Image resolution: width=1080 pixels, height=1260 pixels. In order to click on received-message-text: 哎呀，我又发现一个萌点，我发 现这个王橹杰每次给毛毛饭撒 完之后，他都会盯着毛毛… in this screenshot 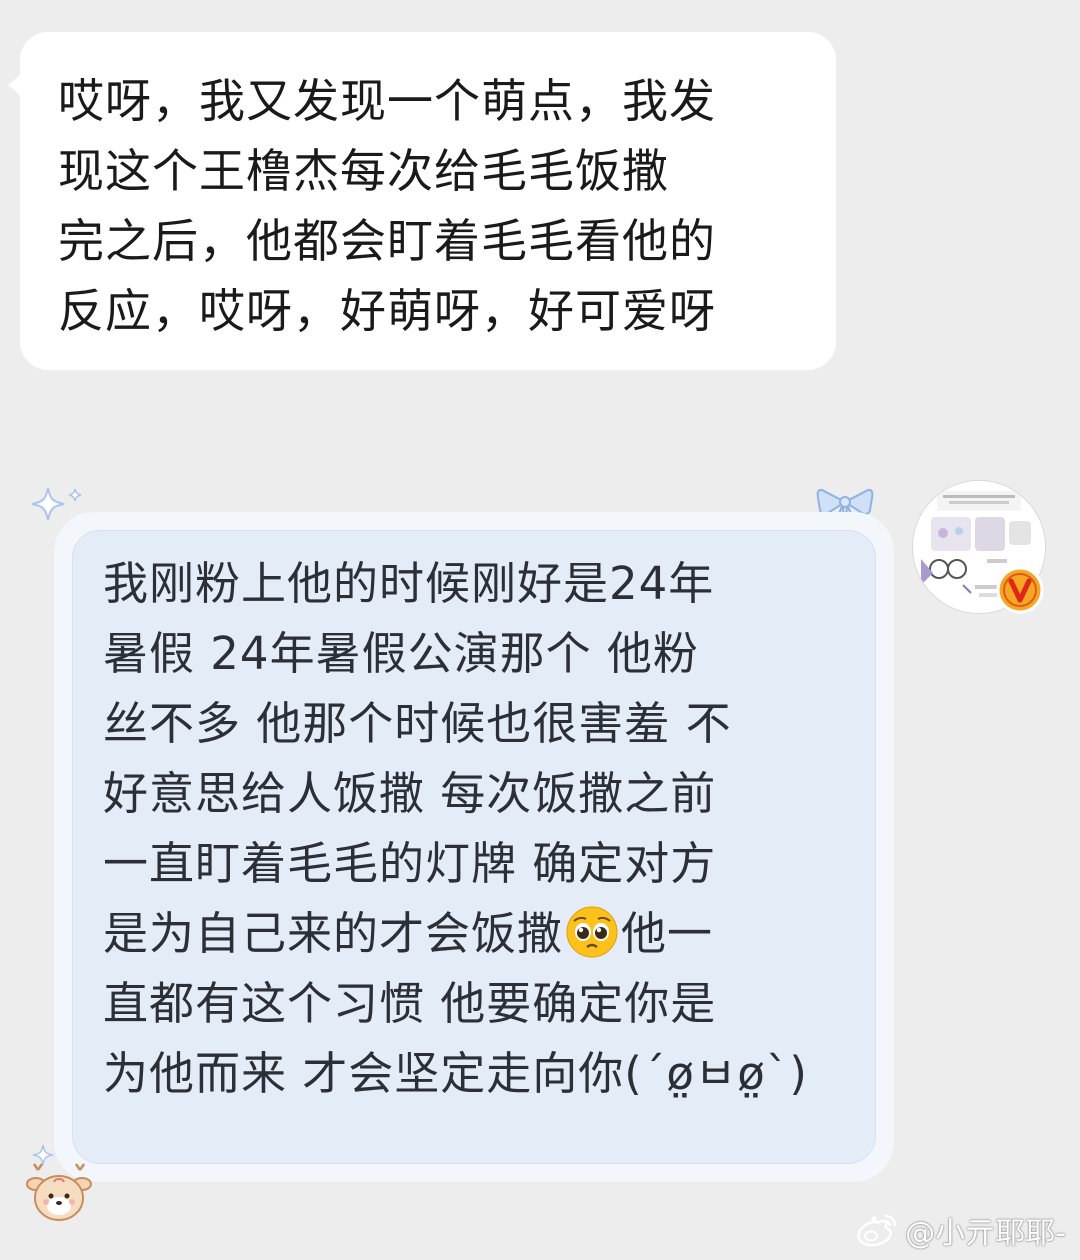, I will do `click(387, 206)`.